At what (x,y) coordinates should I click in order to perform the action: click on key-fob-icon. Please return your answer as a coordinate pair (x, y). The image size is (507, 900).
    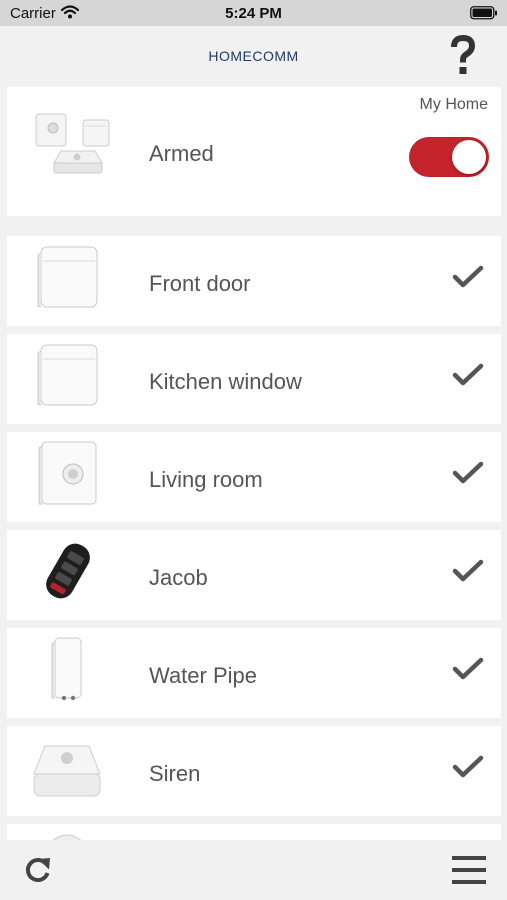
    Looking at the image, I should click on (68, 571).